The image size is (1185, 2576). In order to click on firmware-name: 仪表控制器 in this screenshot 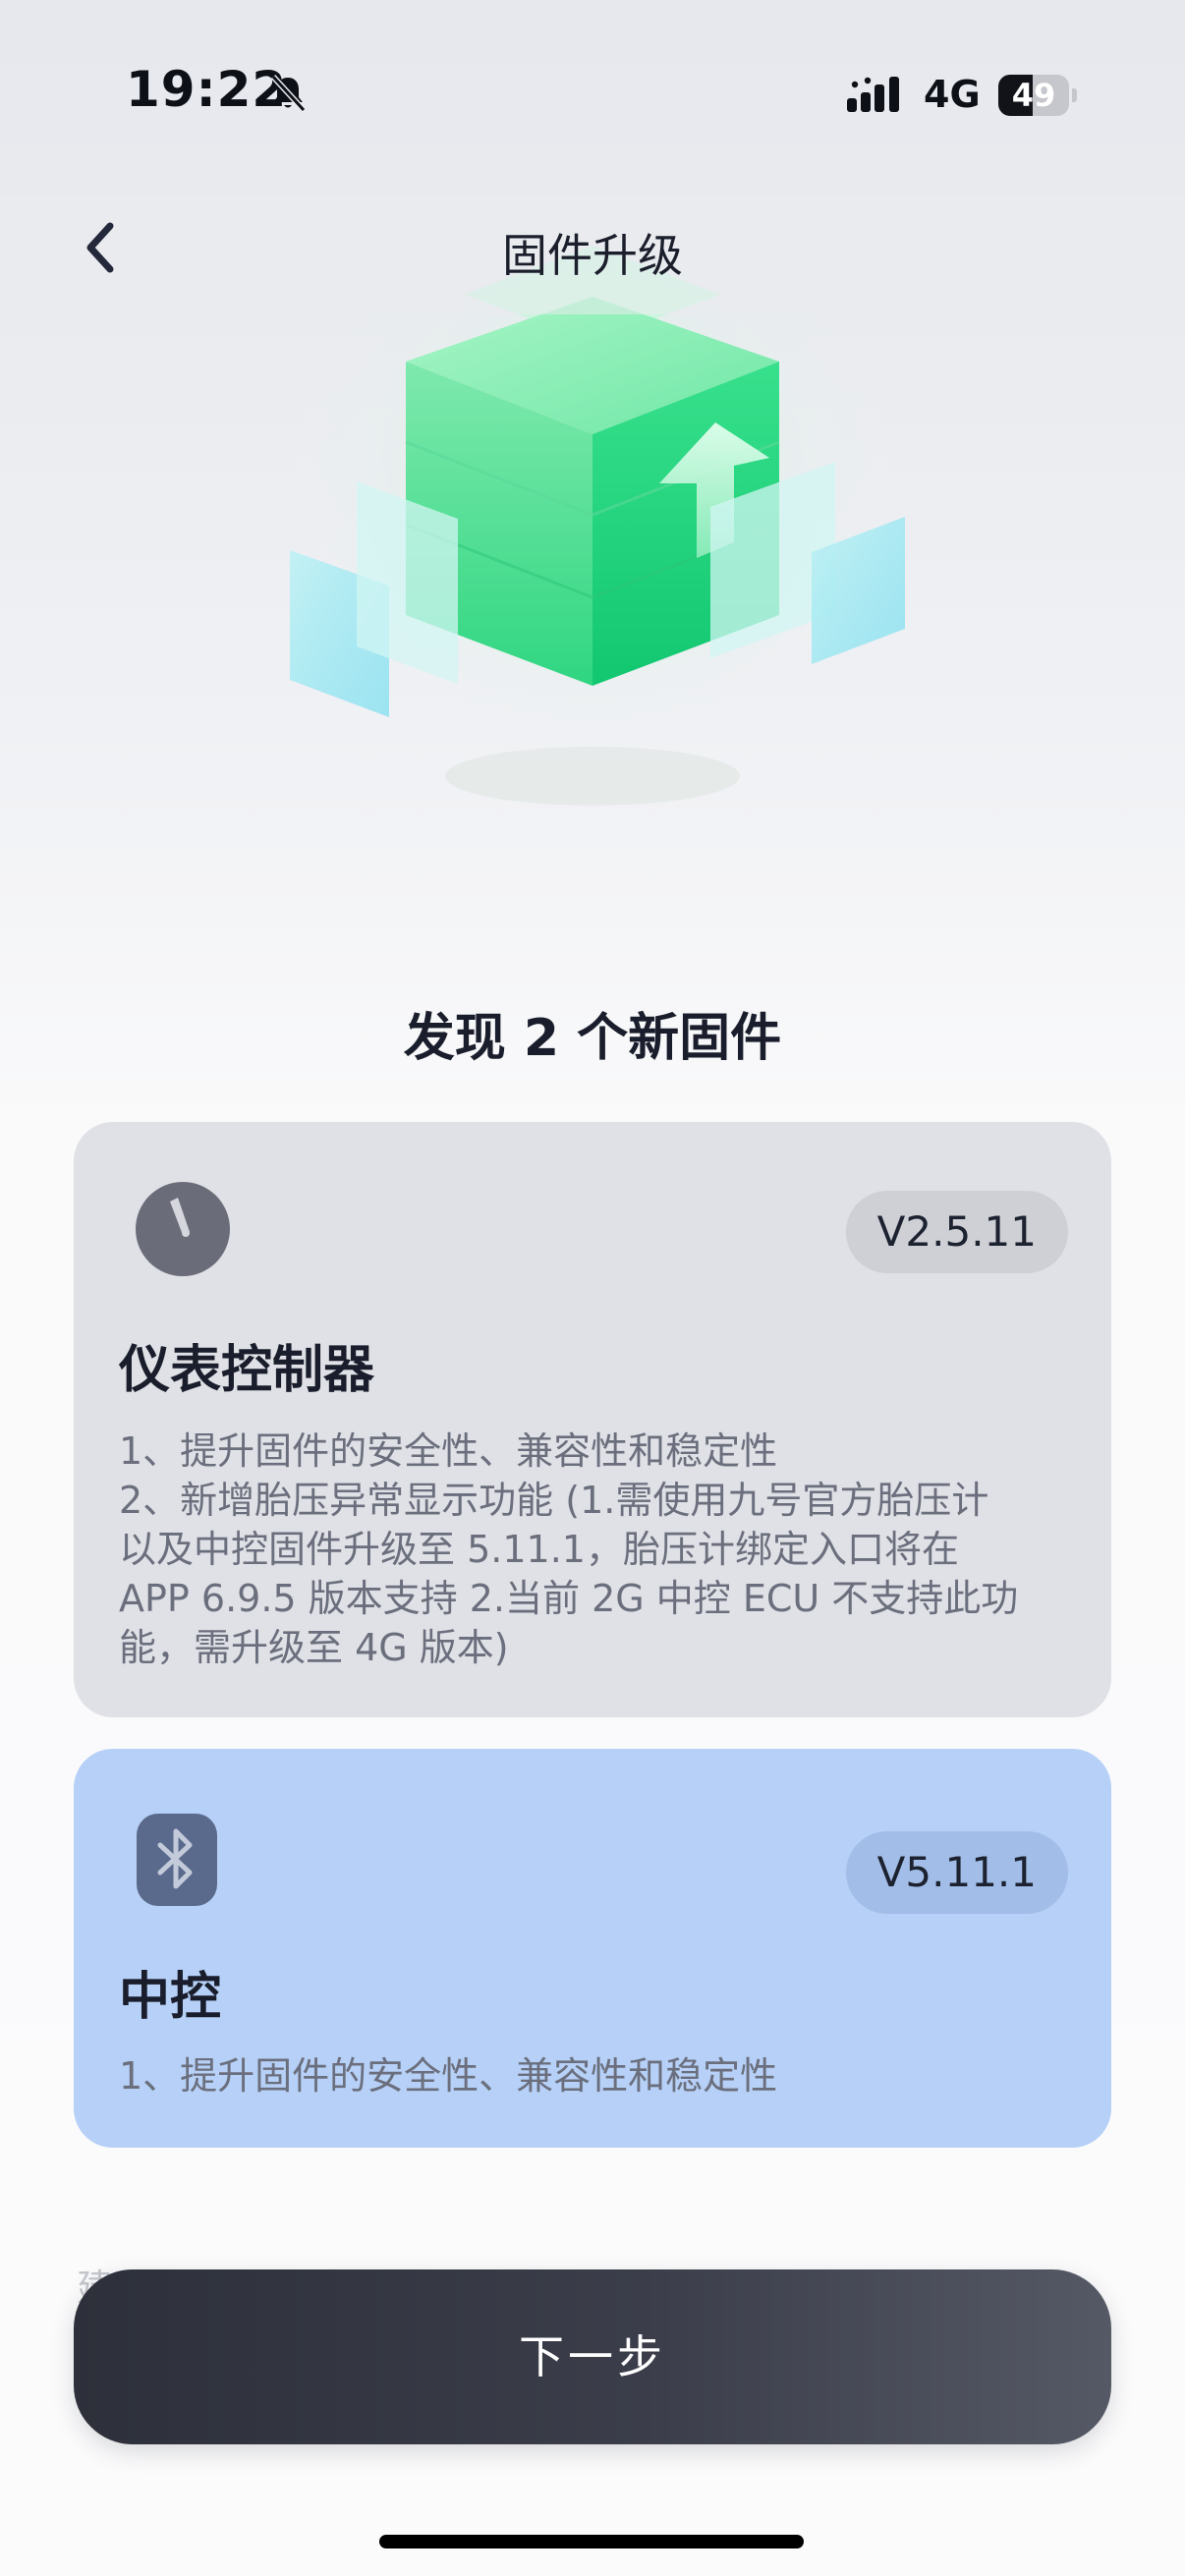, I will do `click(247, 1370)`.